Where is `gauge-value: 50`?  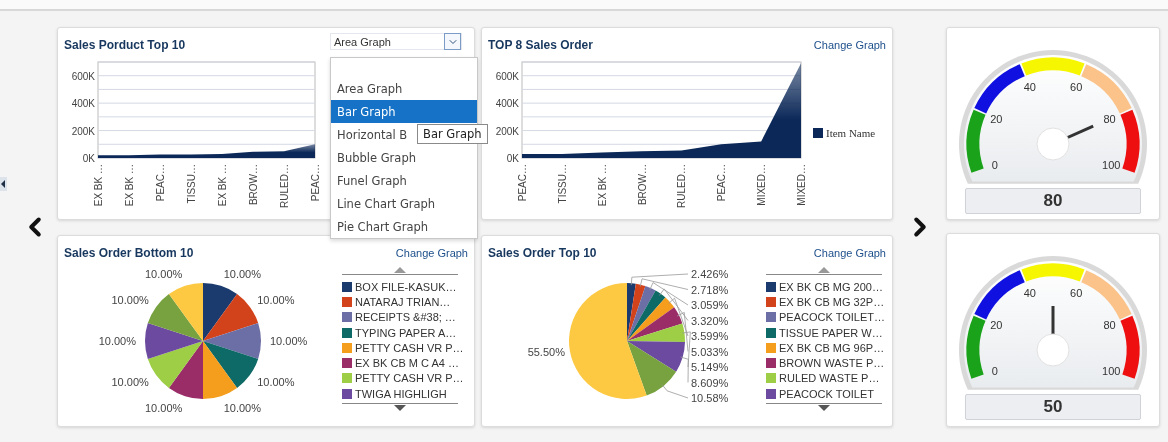 gauge-value: 50 is located at coordinates (1053, 407).